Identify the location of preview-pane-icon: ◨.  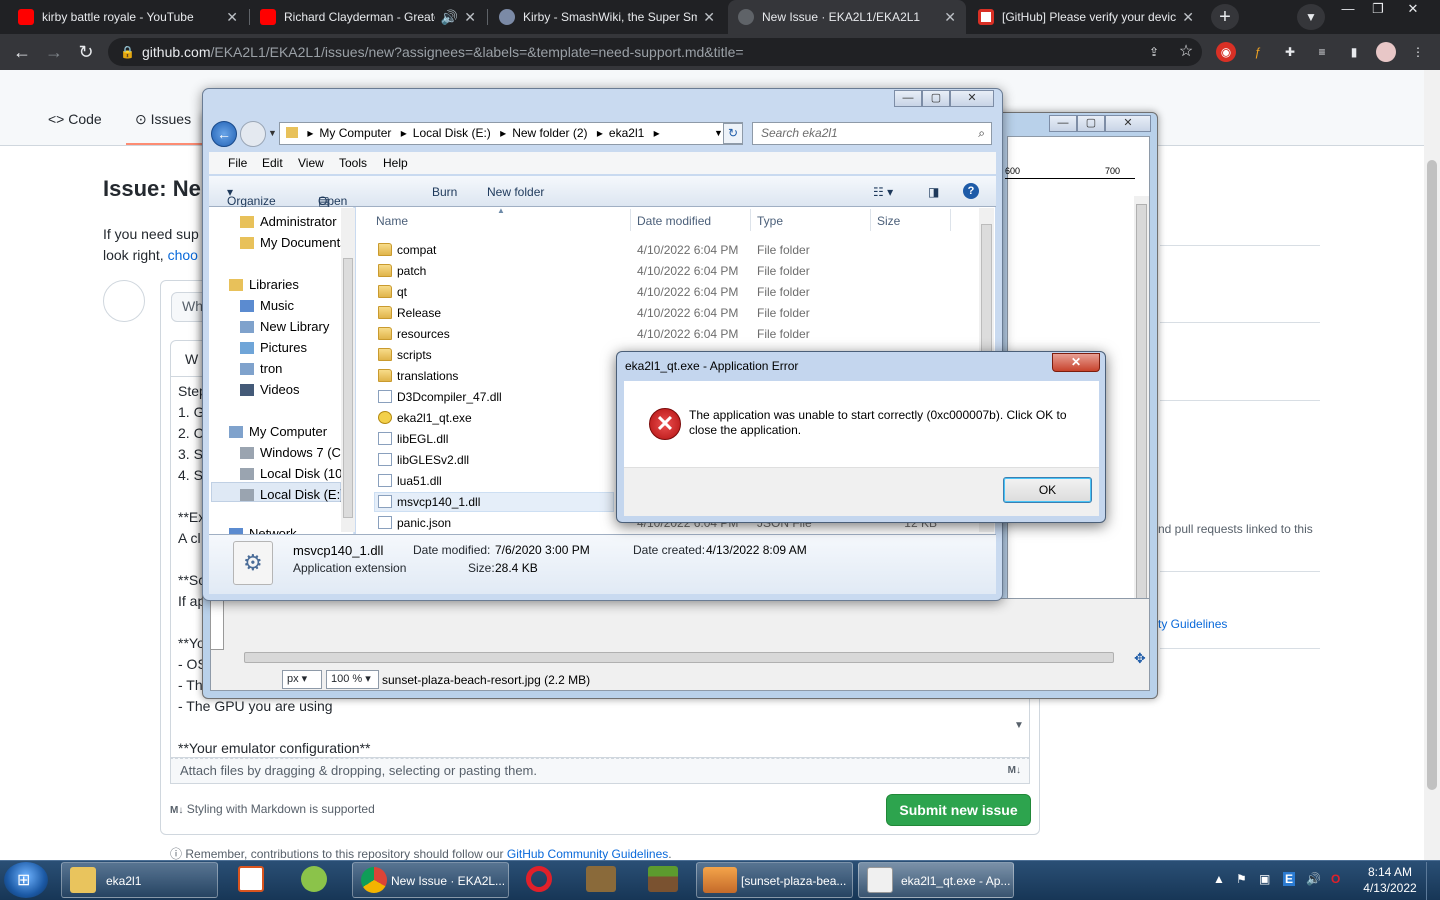
(933, 192).